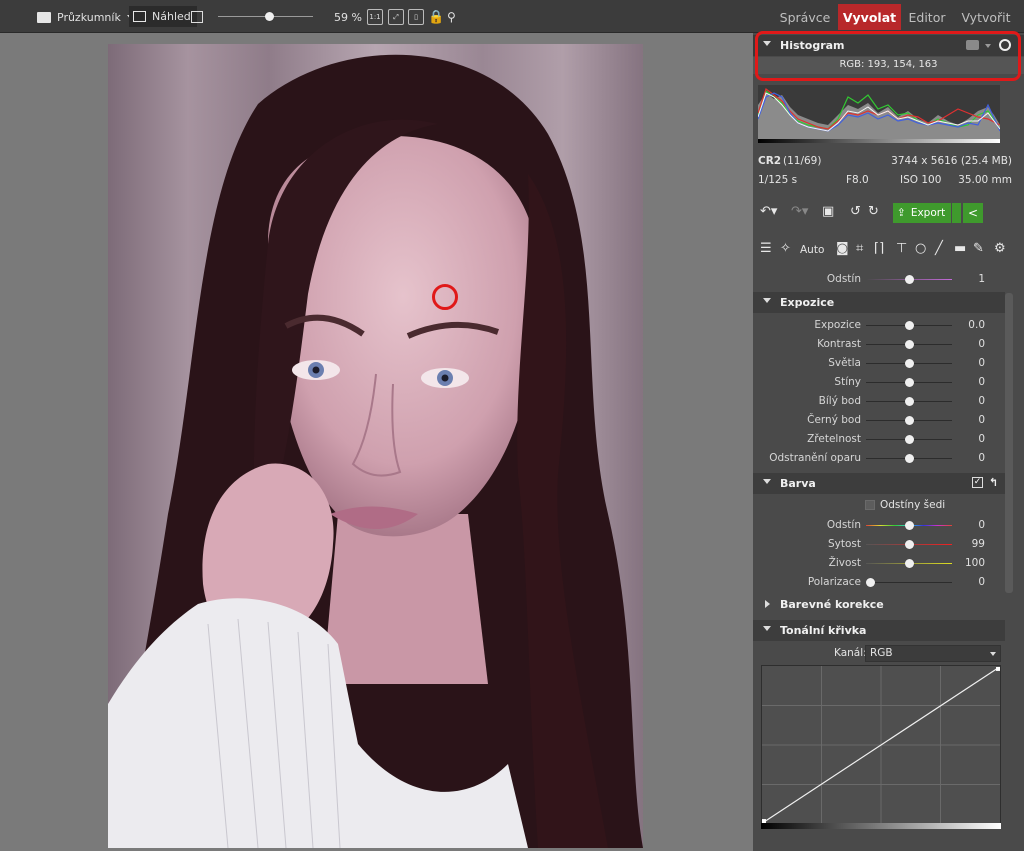 This screenshot has width=1024, height=851. What do you see at coordinates (828, 211) in the screenshot?
I see `compare-image-icon: ▣` at bounding box center [828, 211].